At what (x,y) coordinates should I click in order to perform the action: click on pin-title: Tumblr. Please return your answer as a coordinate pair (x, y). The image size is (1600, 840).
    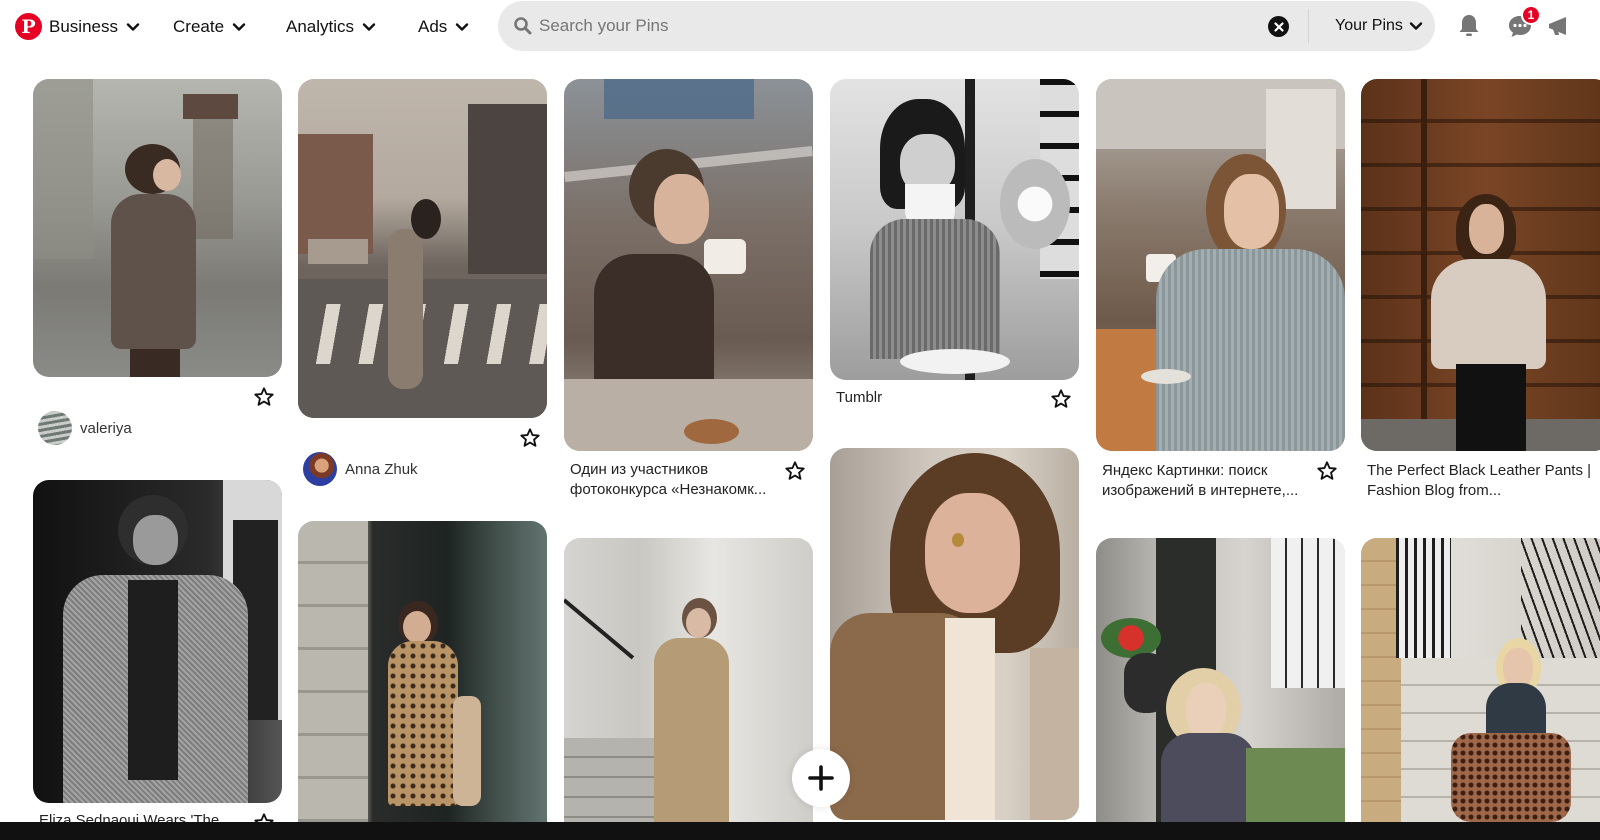
    Looking at the image, I should click on (859, 397).